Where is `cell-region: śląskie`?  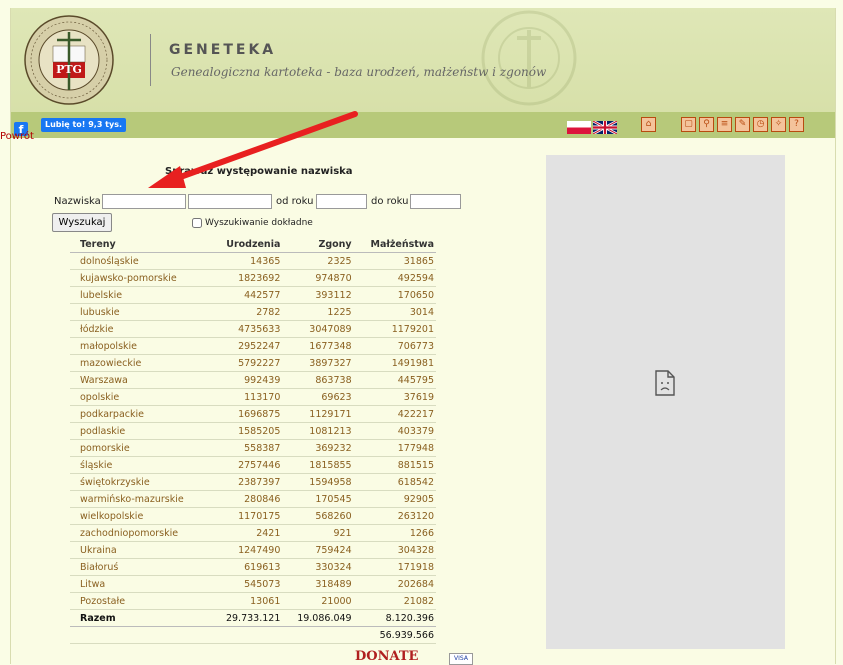
cell-region: śląskie is located at coordinates (141, 465).